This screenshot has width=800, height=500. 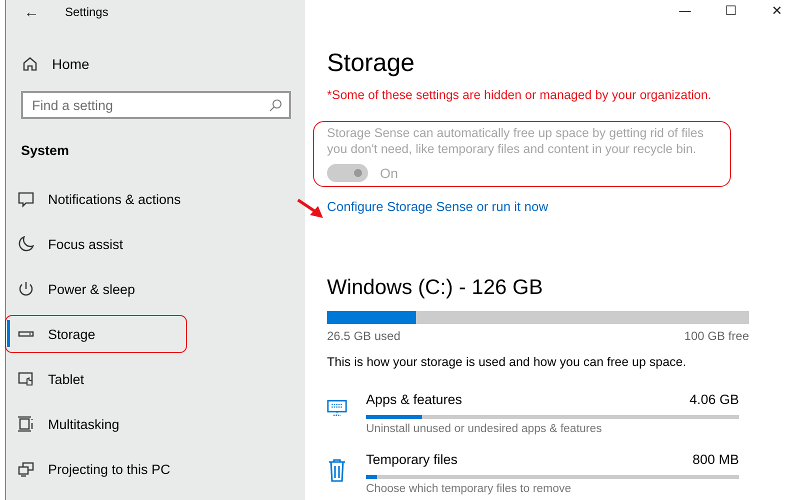 What do you see at coordinates (777, 11) in the screenshot?
I see `close-button: ✕` at bounding box center [777, 11].